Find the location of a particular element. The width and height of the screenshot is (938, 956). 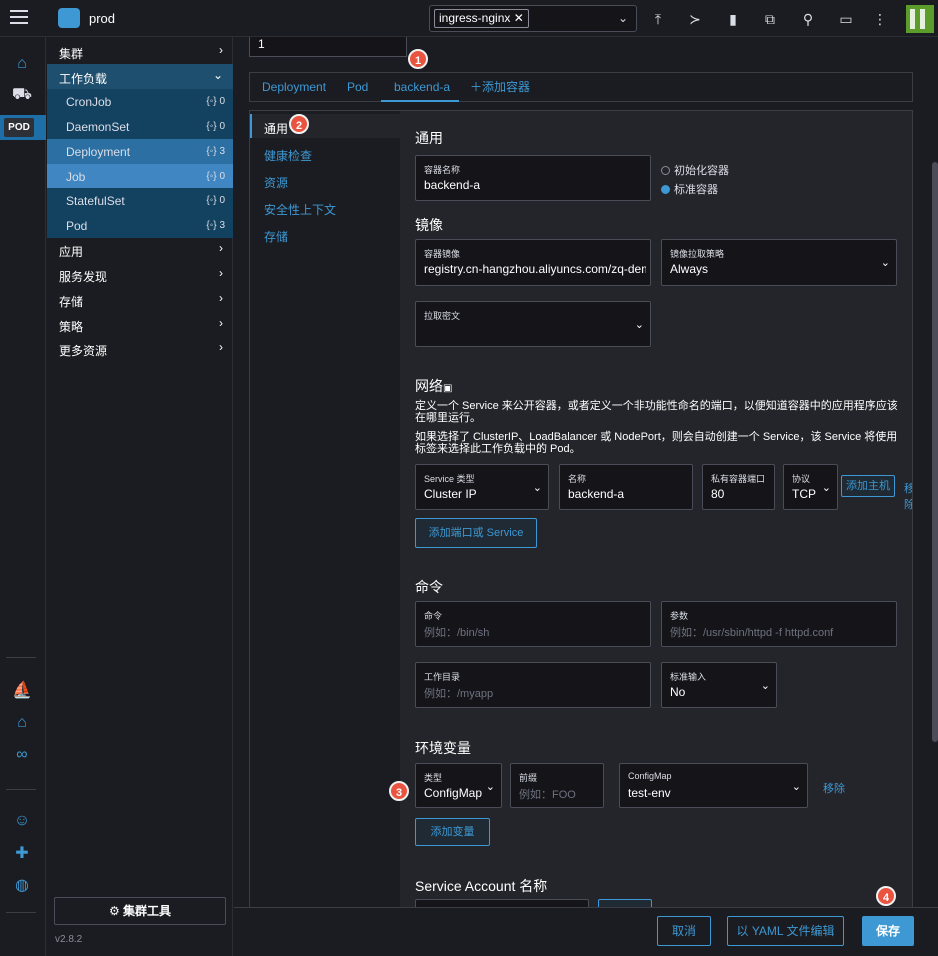

nav-cluster: 集群 › is located at coordinates (140, 51).